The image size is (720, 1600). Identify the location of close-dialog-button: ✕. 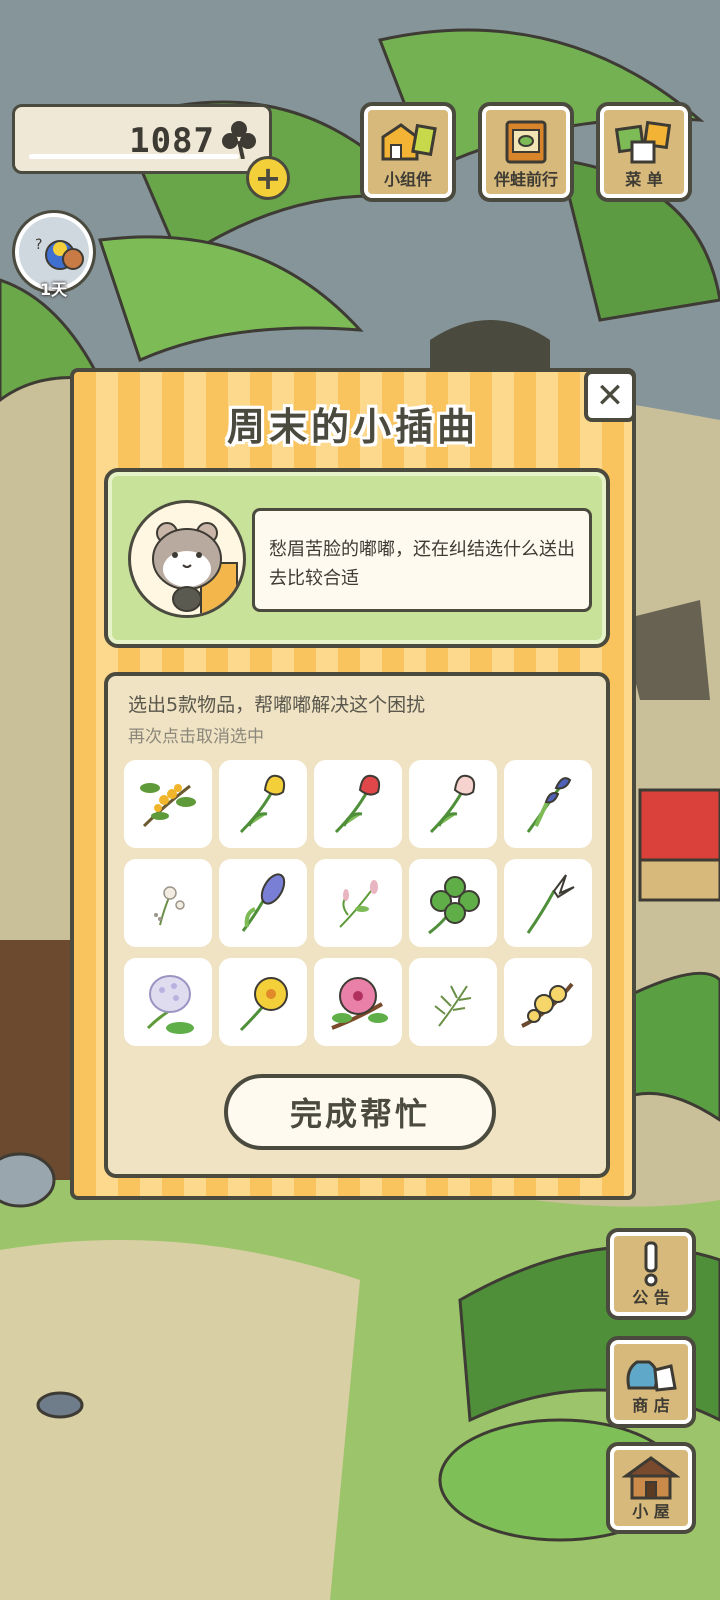
(610, 396).